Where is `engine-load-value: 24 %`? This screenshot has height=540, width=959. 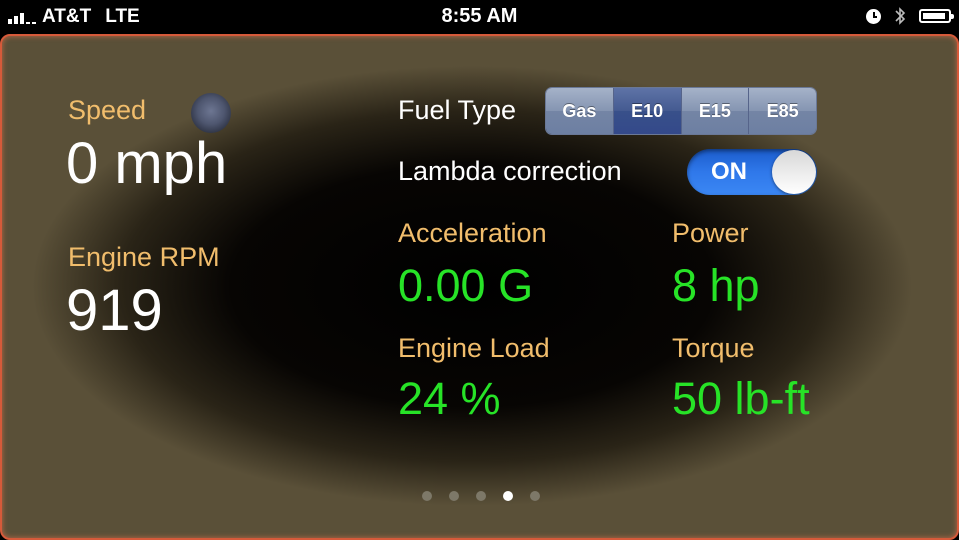
engine-load-value: 24 % is located at coordinates (449, 398).